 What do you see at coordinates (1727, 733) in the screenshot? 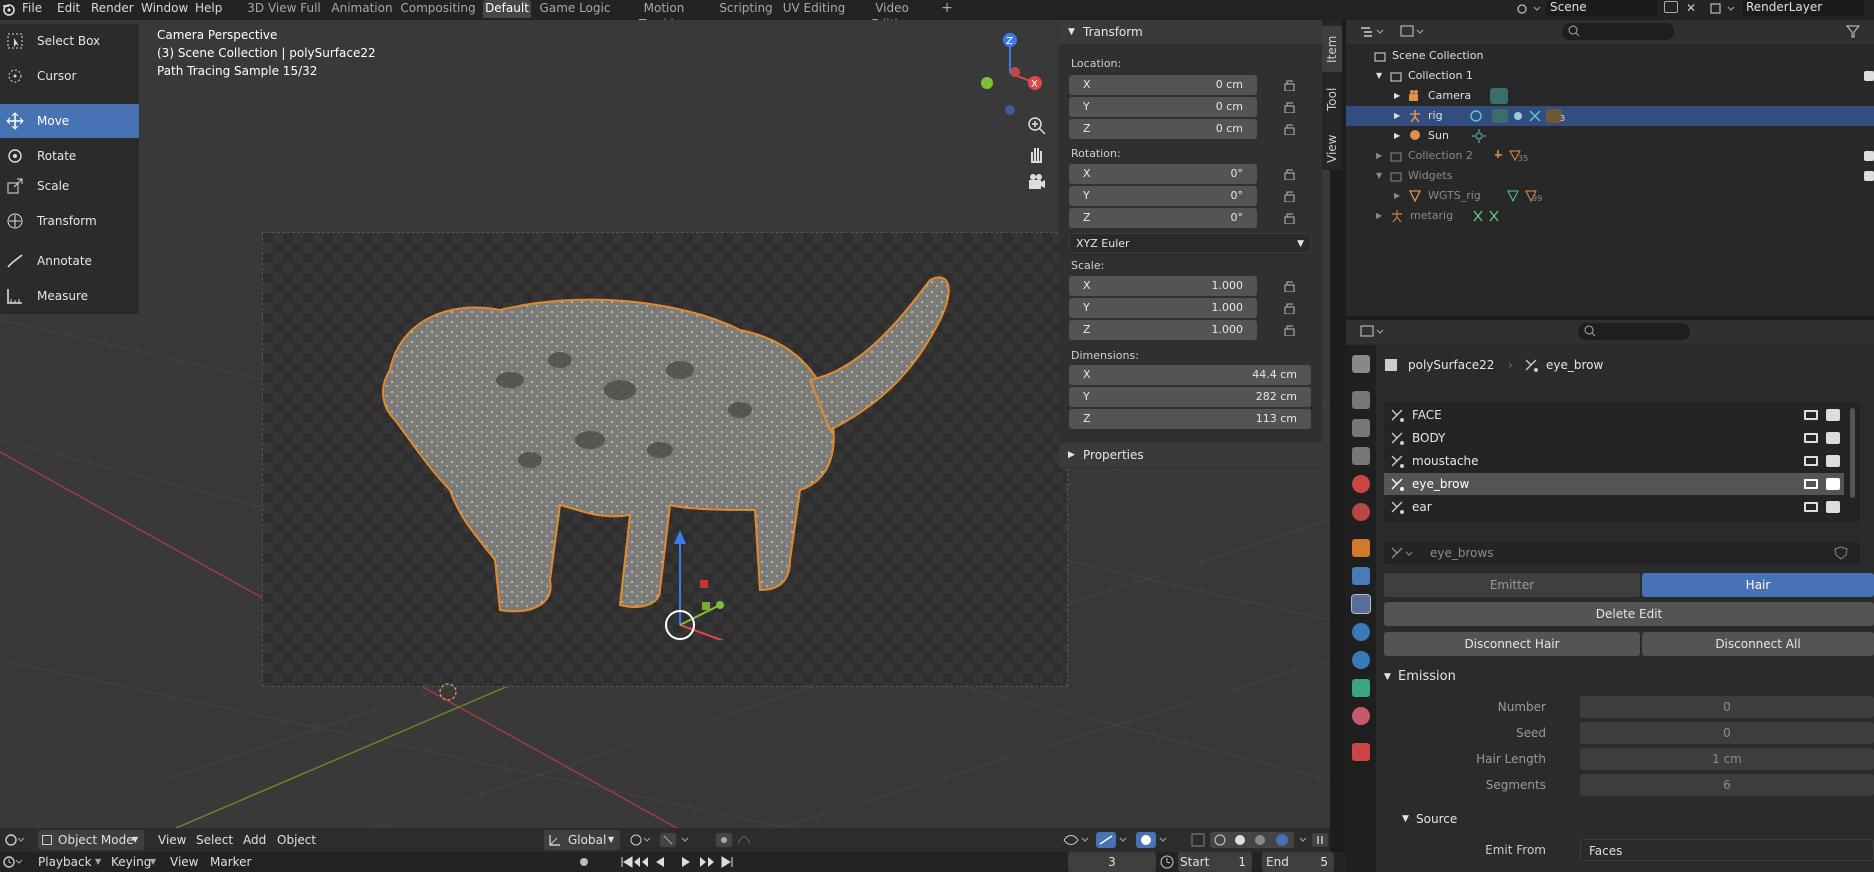
I see `seed-field: 0` at bounding box center [1727, 733].